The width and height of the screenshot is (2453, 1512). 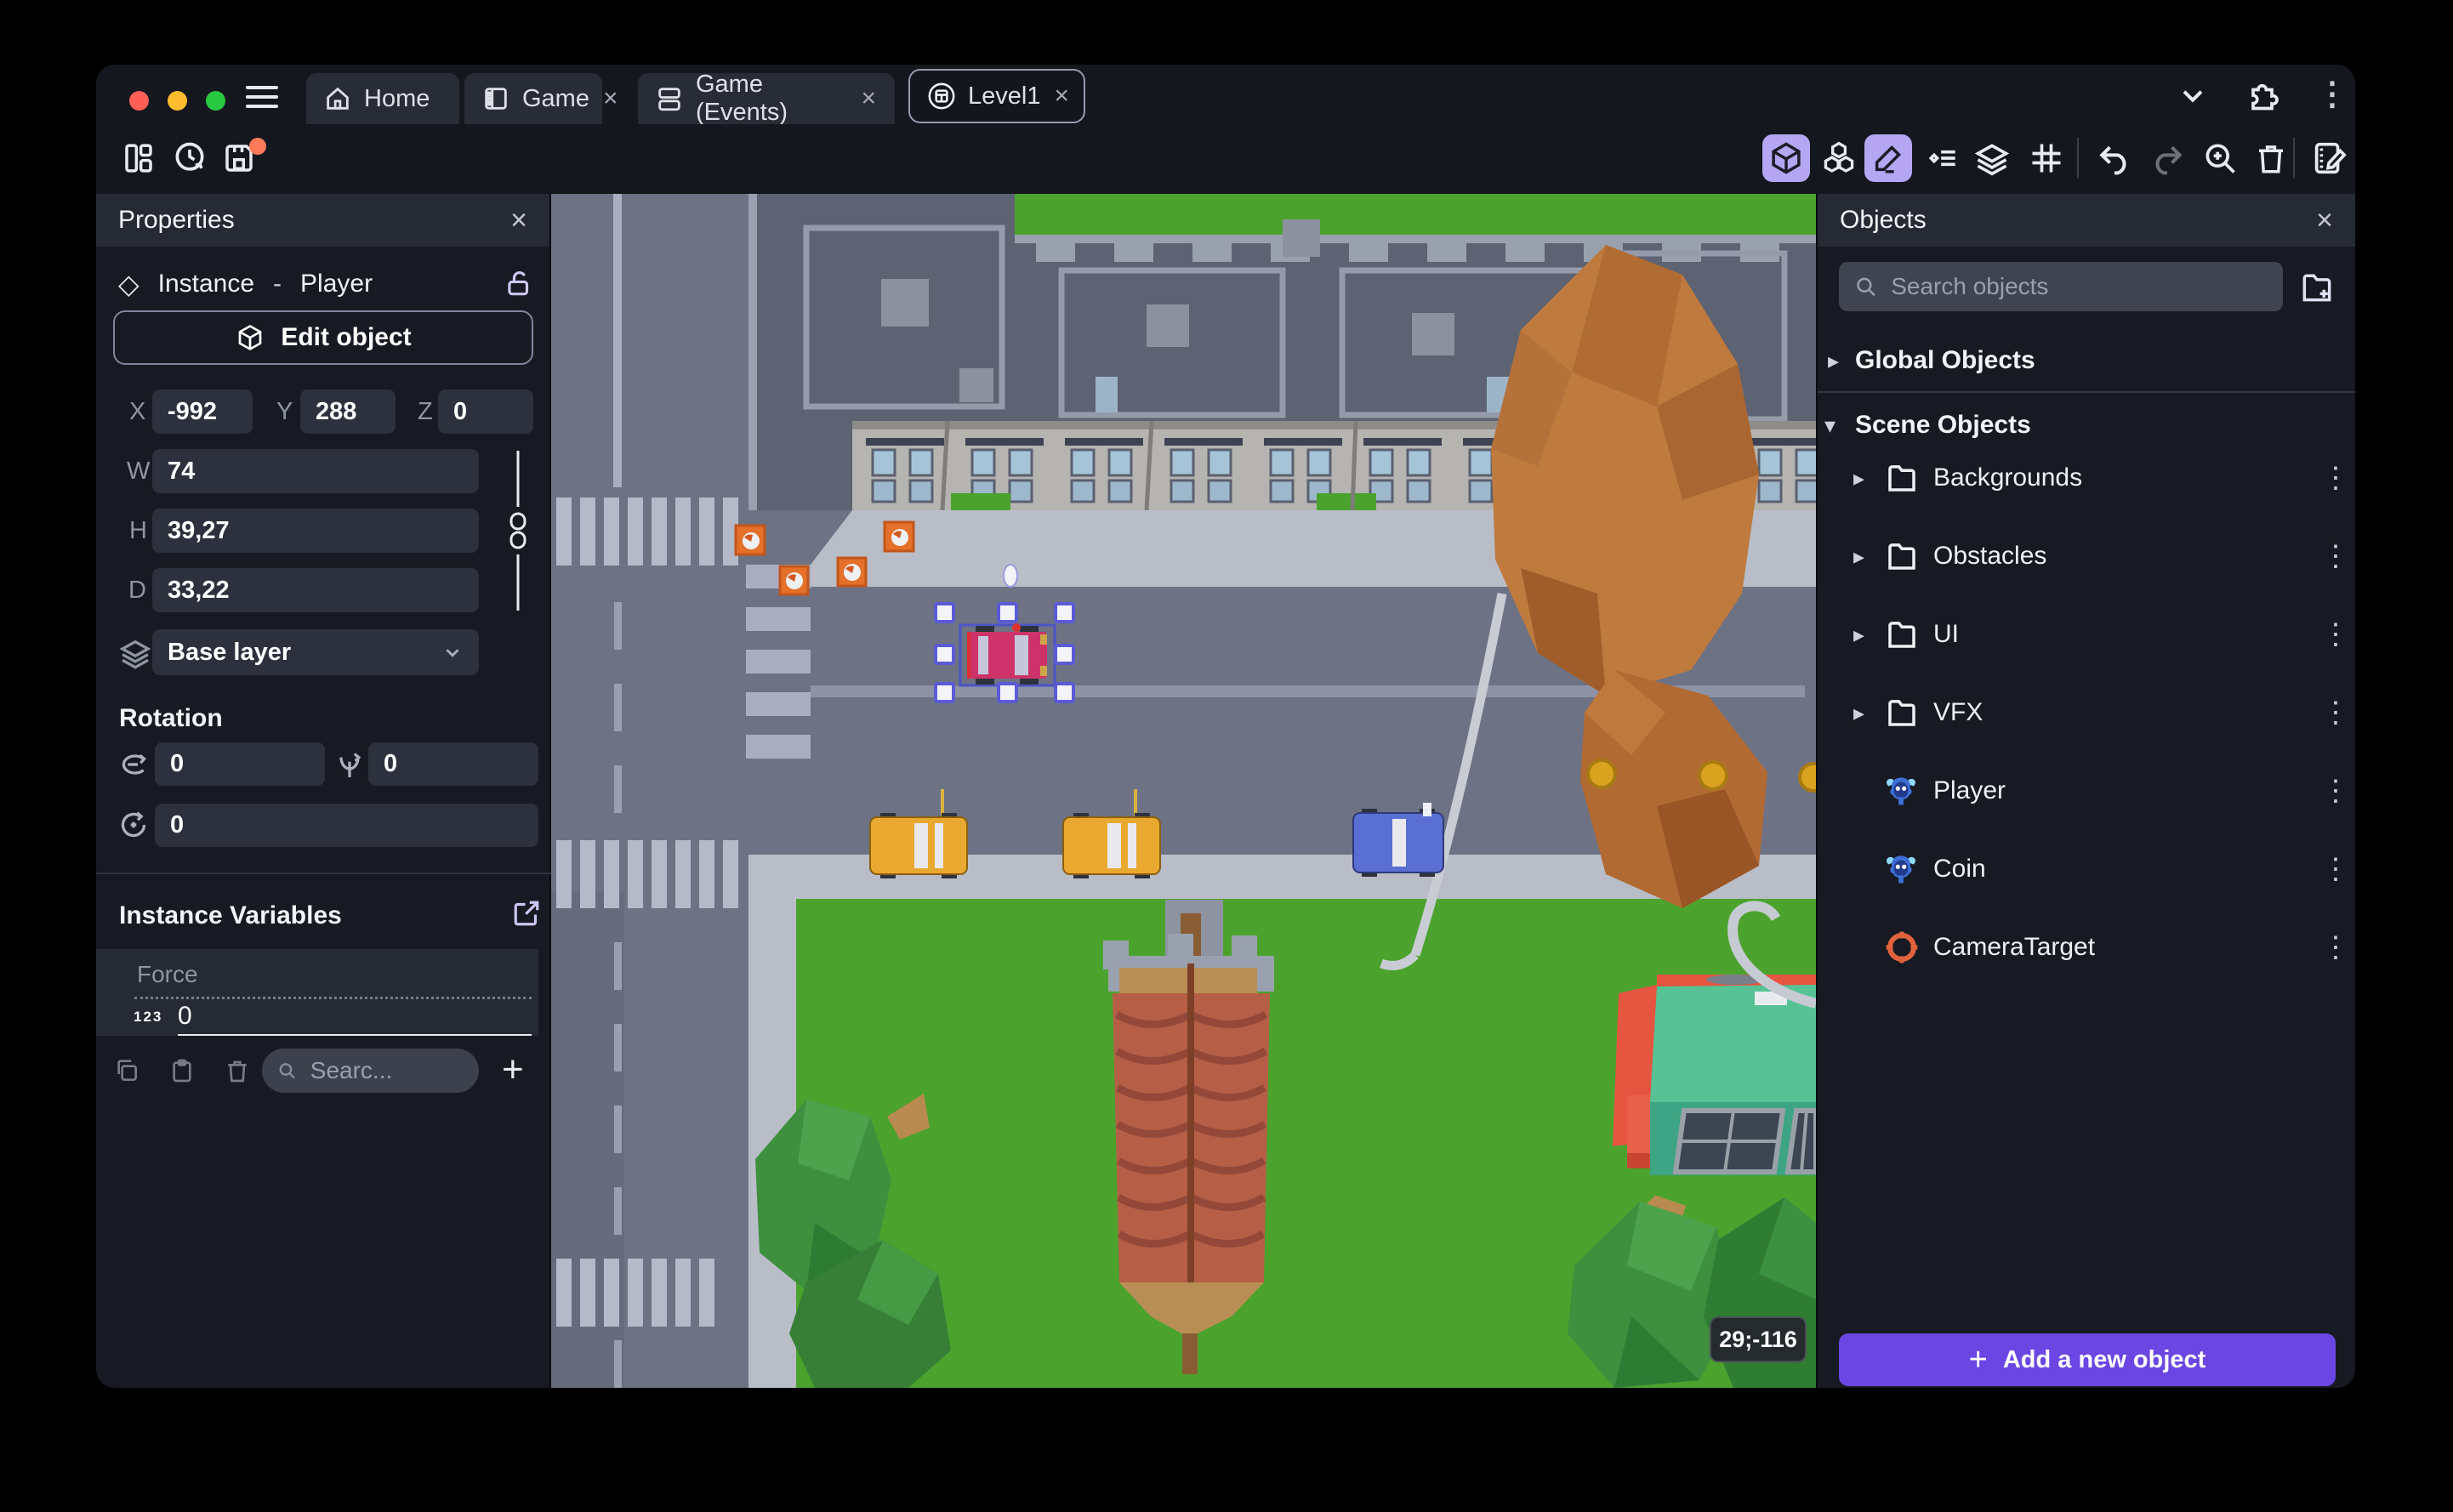 What do you see at coordinates (453, 764) in the screenshot?
I see `rotation-y-input` at bounding box center [453, 764].